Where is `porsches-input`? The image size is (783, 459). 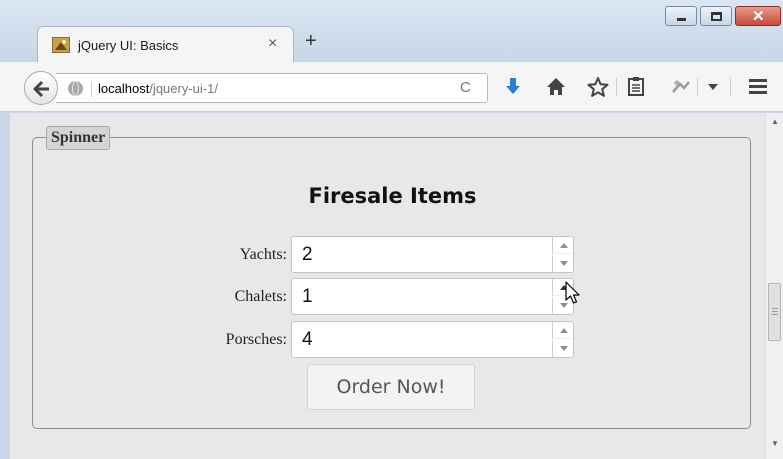
porsches-input is located at coordinates (422, 340).